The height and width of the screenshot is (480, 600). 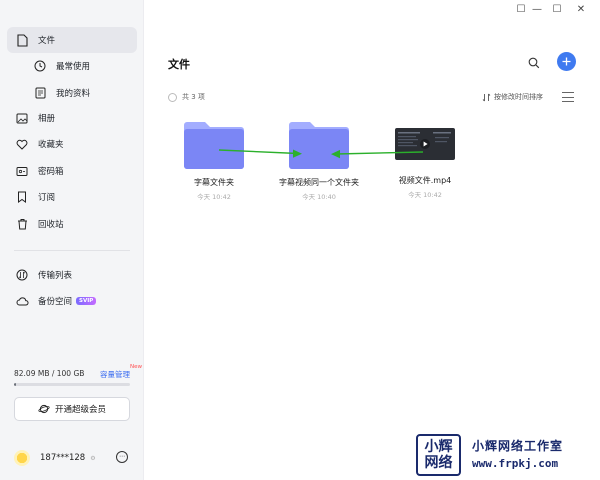 What do you see at coordinates (51, 145) in the screenshot?
I see `sidebar-item-label: 收藏夹` at bounding box center [51, 145].